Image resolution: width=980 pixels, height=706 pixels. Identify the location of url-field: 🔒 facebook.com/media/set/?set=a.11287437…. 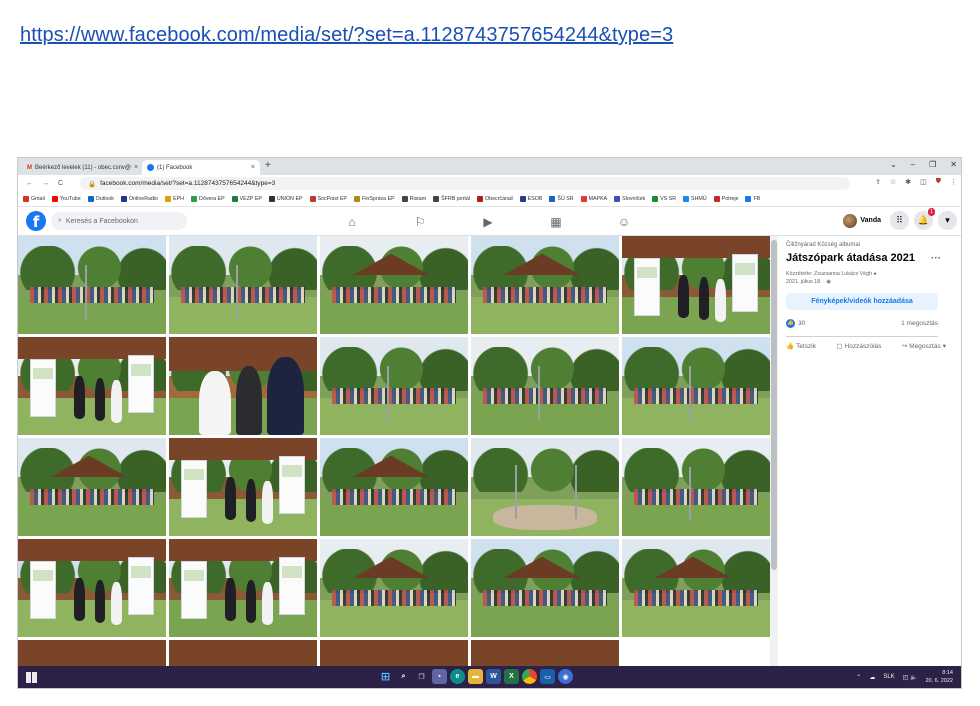
(465, 183).